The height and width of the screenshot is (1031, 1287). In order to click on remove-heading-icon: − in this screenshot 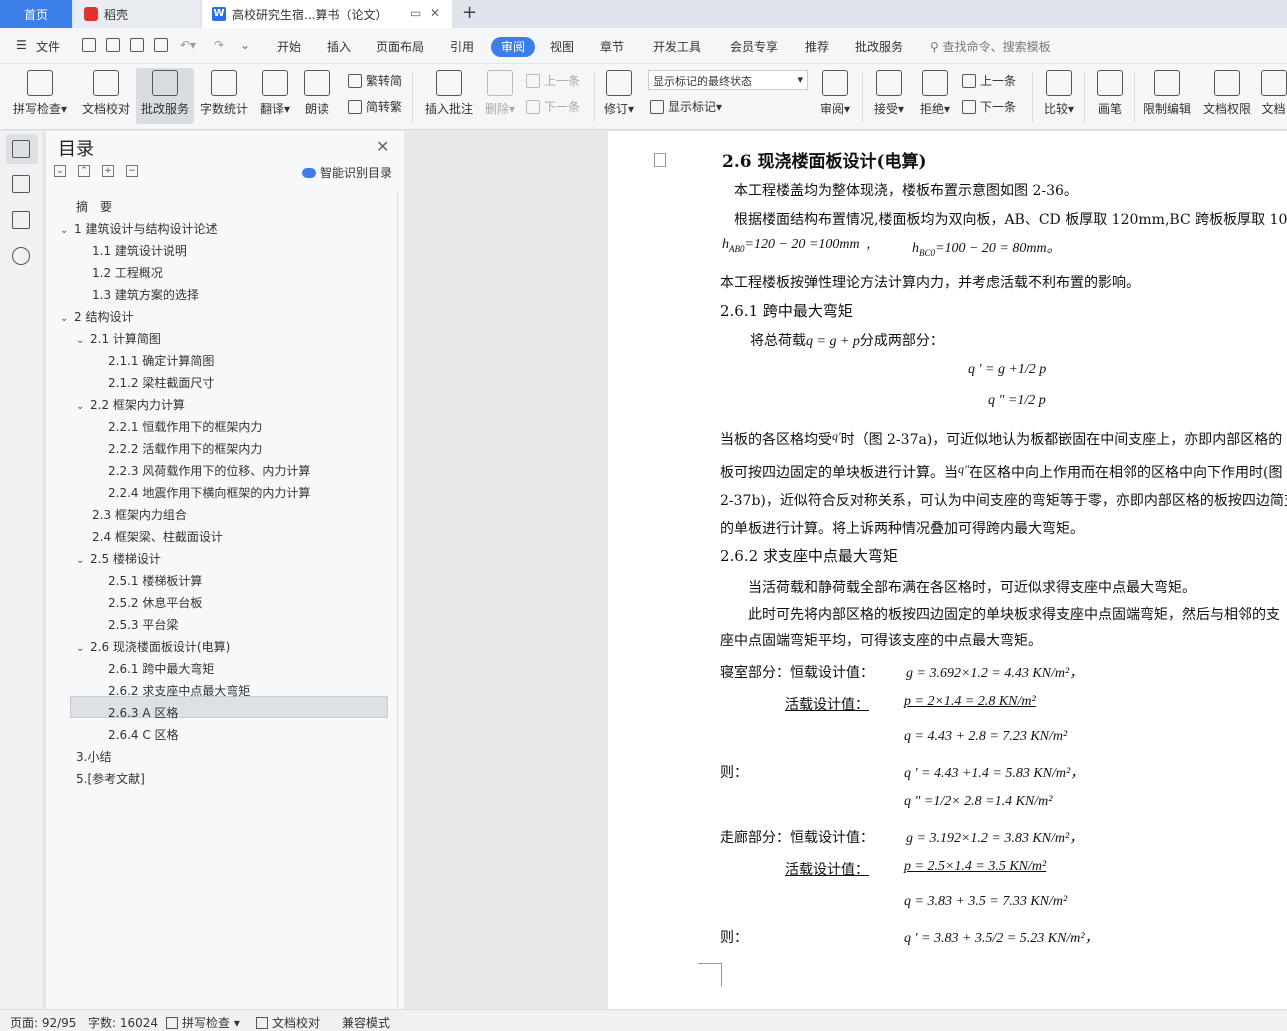, I will do `click(132, 171)`.